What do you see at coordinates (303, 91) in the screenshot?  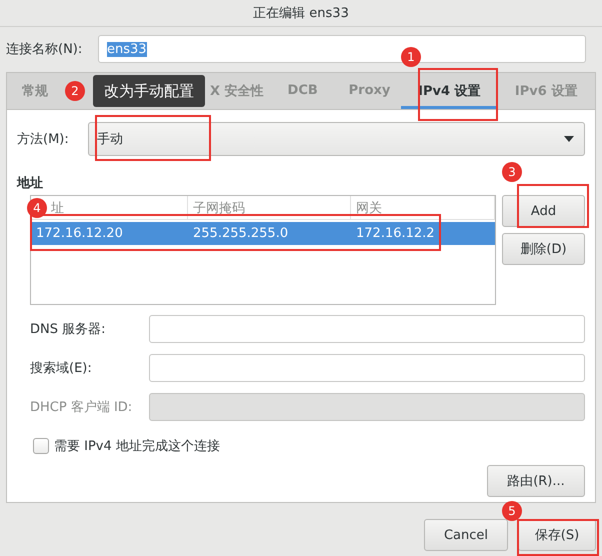 I see `tab: DCB` at bounding box center [303, 91].